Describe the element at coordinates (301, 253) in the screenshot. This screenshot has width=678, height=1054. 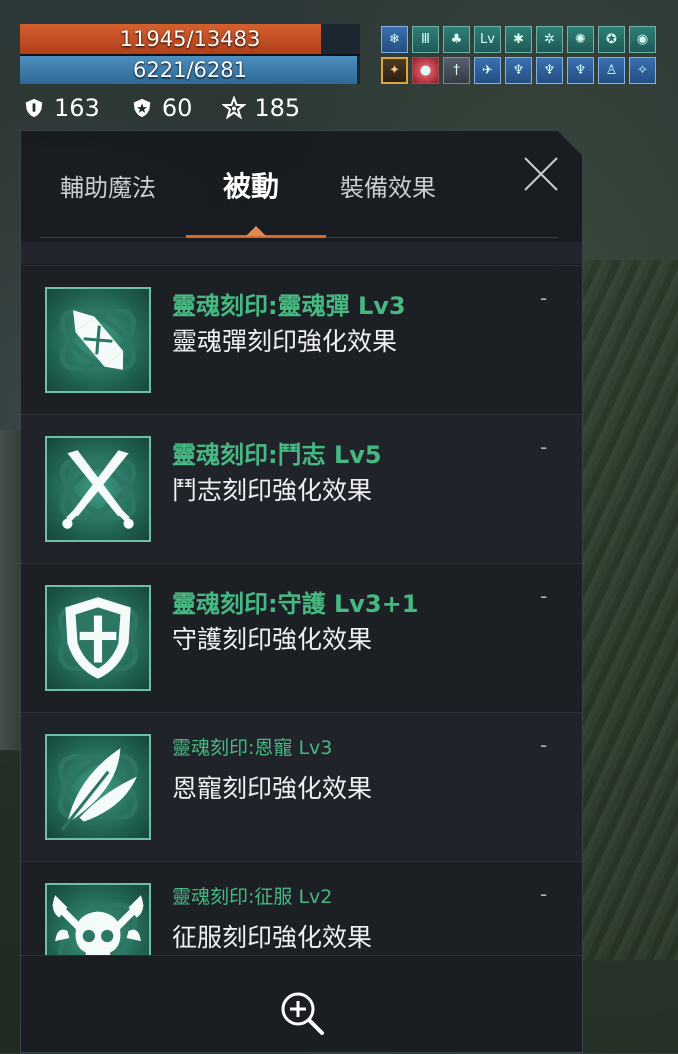
I see `list-top-strip` at that location.